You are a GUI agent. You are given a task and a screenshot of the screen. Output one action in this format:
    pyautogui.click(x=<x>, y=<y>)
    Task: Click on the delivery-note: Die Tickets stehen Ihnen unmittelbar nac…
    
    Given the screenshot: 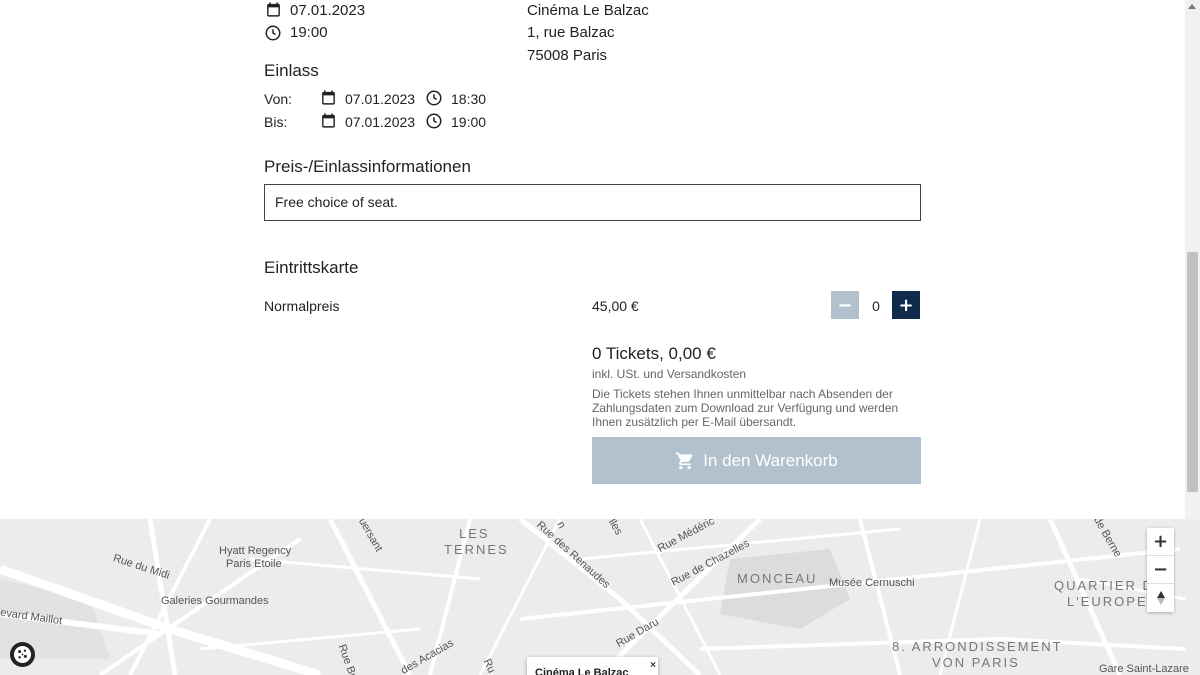 What is the action you would take?
    pyautogui.click(x=745, y=408)
    